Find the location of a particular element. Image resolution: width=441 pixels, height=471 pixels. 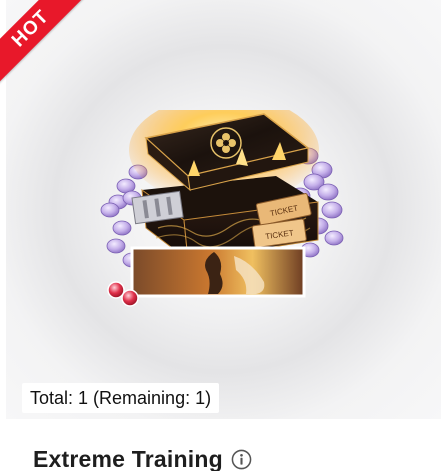

character-banner is located at coordinates (218, 272).